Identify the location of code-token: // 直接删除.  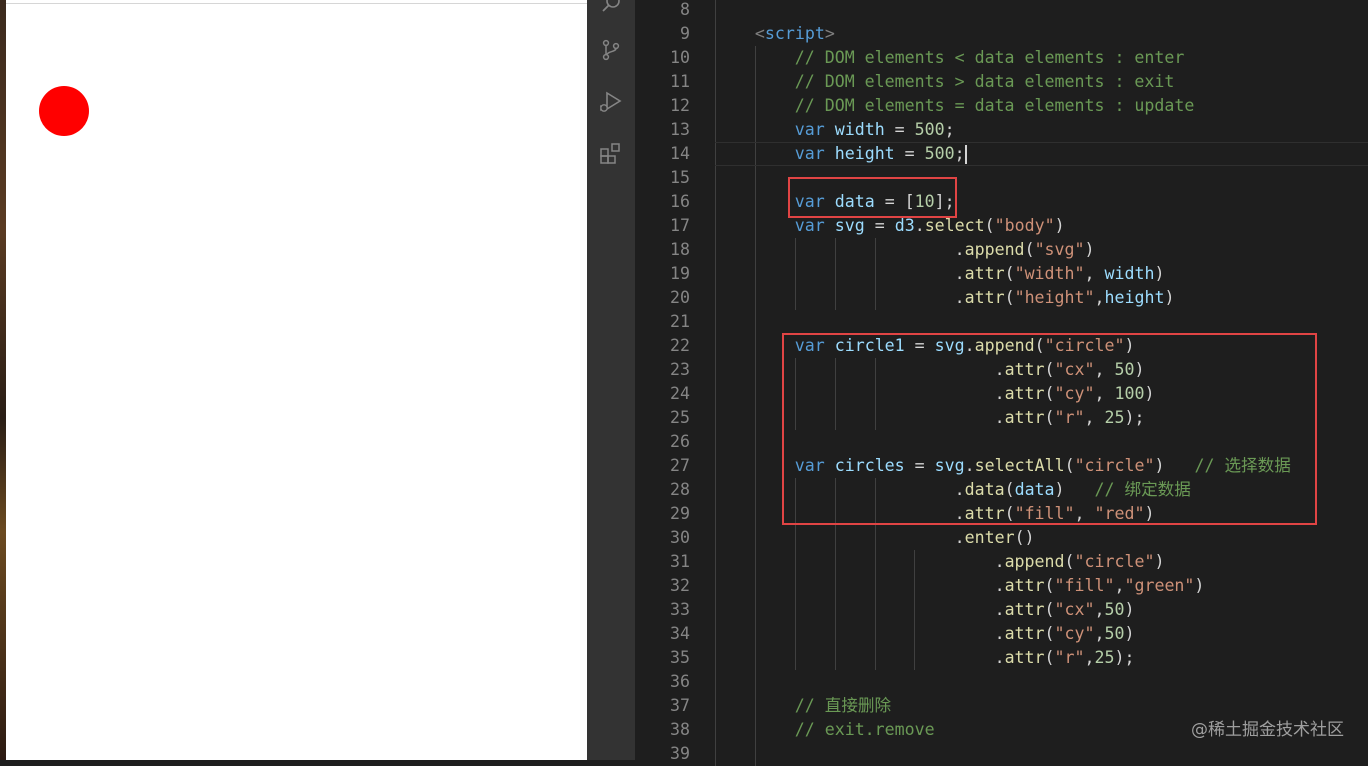
(843, 705).